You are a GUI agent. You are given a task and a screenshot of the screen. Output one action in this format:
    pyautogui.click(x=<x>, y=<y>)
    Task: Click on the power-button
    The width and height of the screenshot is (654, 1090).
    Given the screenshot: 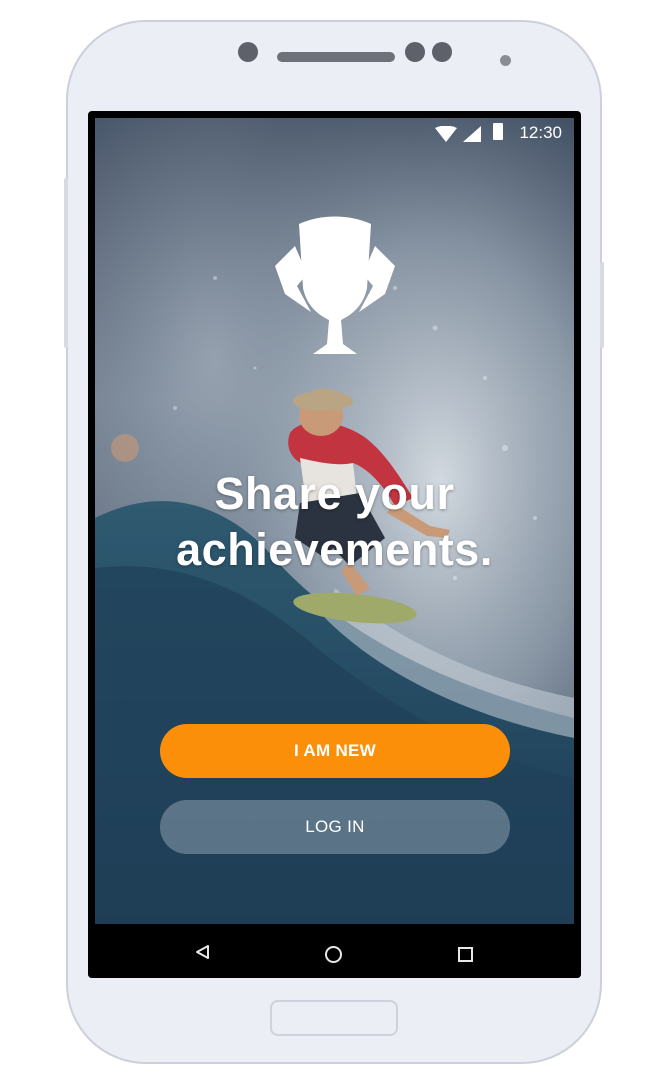 What is the action you would take?
    pyautogui.click(x=602, y=305)
    